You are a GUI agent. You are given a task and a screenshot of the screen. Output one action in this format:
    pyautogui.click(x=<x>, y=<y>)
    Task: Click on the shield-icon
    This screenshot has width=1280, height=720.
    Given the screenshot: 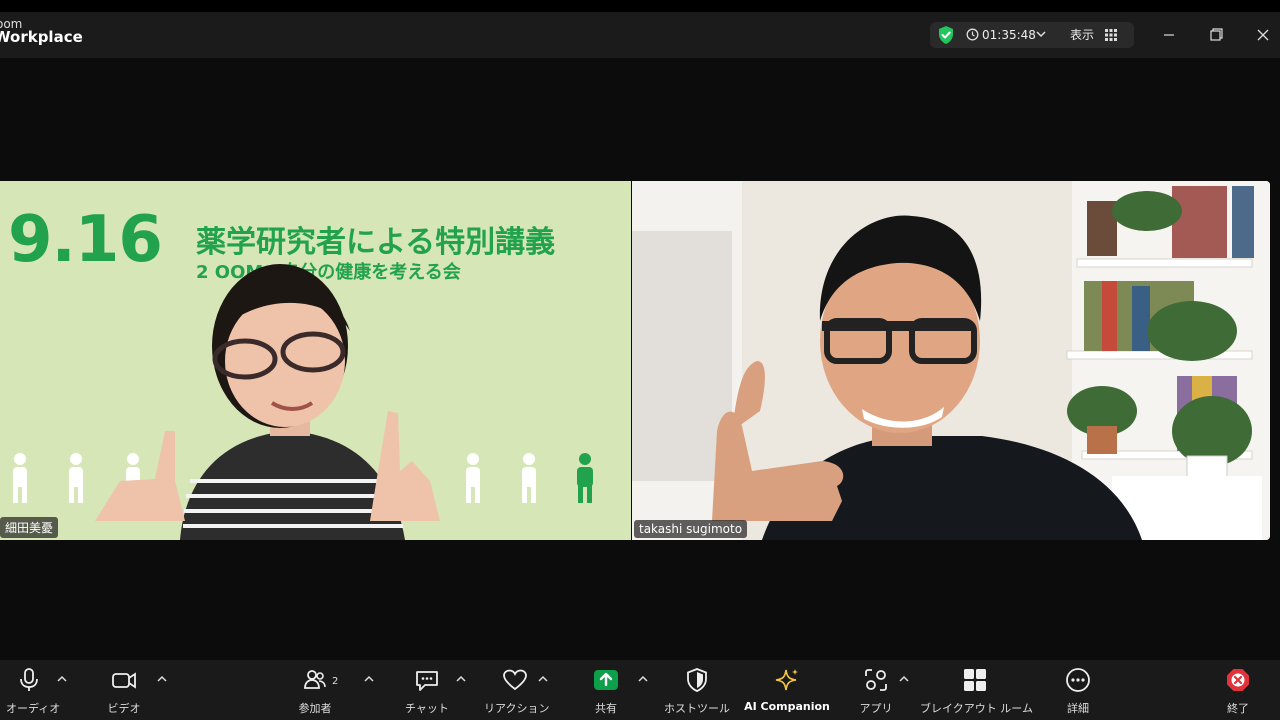 What is the action you would take?
    pyautogui.click(x=697, y=680)
    